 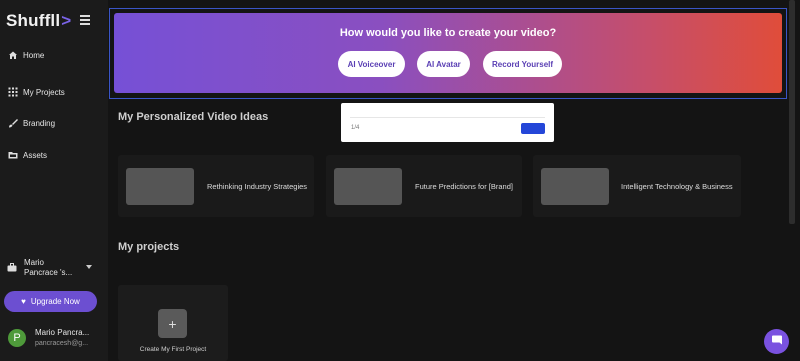 I want to click on sidebar-item-home: Home, so click(x=25, y=55).